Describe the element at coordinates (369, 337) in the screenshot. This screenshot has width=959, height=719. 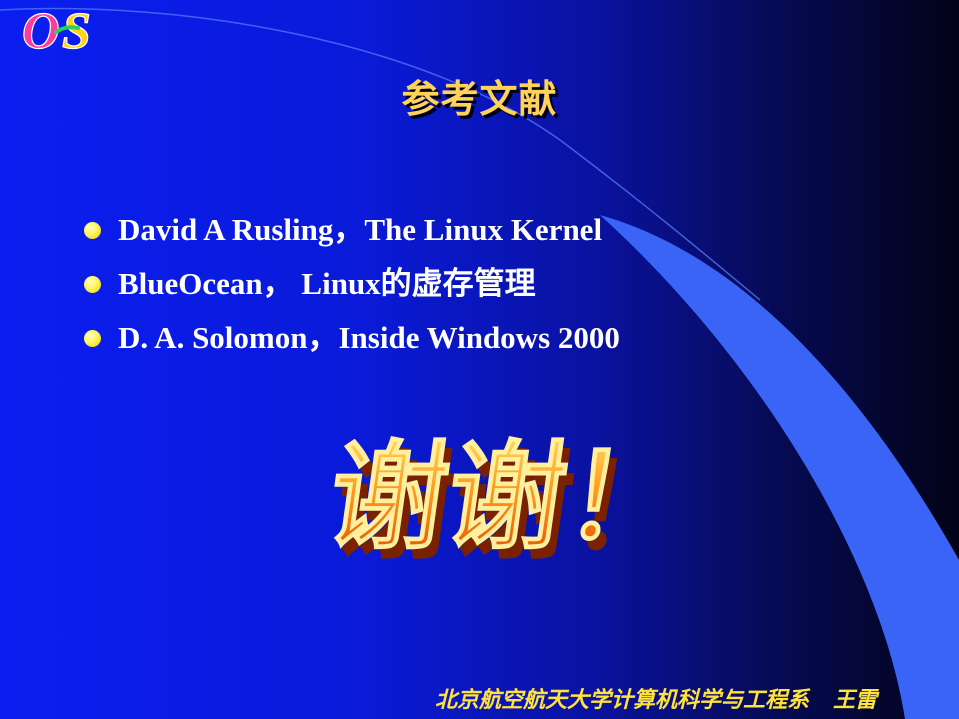
I see `reference-text: D. A. Solomon，Inside Windows 2000` at that location.